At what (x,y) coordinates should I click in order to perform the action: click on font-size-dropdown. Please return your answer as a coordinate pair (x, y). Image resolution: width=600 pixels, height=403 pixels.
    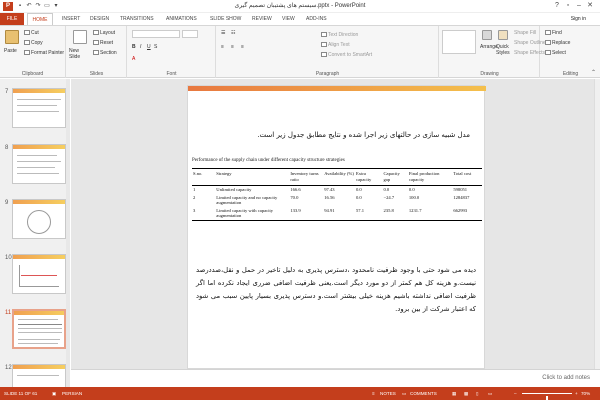
    Looking at the image, I should click on (190, 34).